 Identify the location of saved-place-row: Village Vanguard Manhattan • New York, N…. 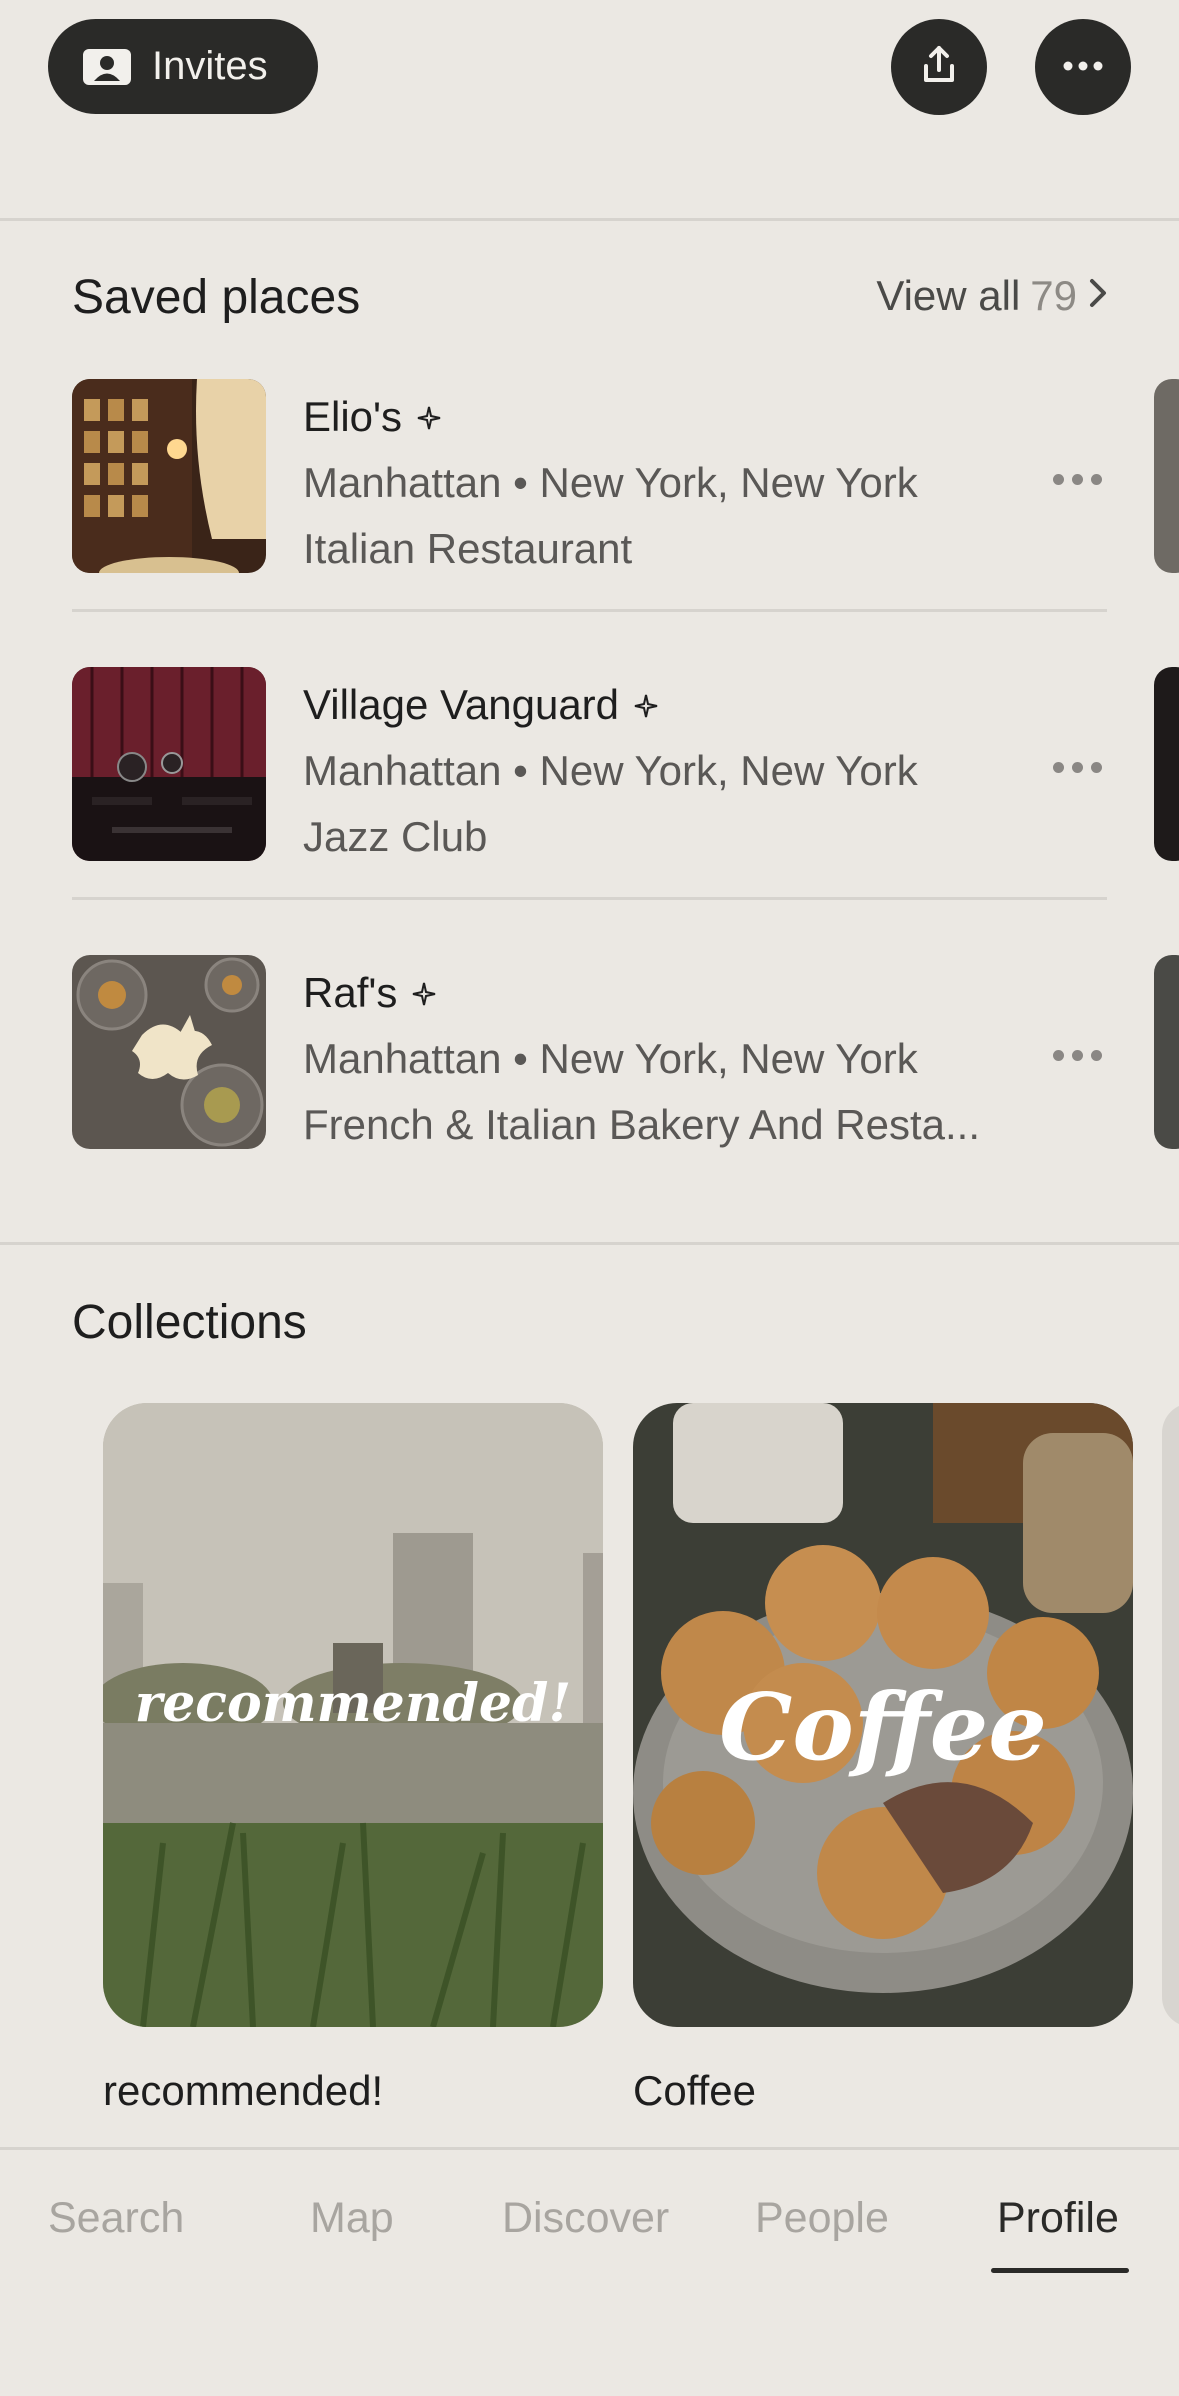
(589, 783).